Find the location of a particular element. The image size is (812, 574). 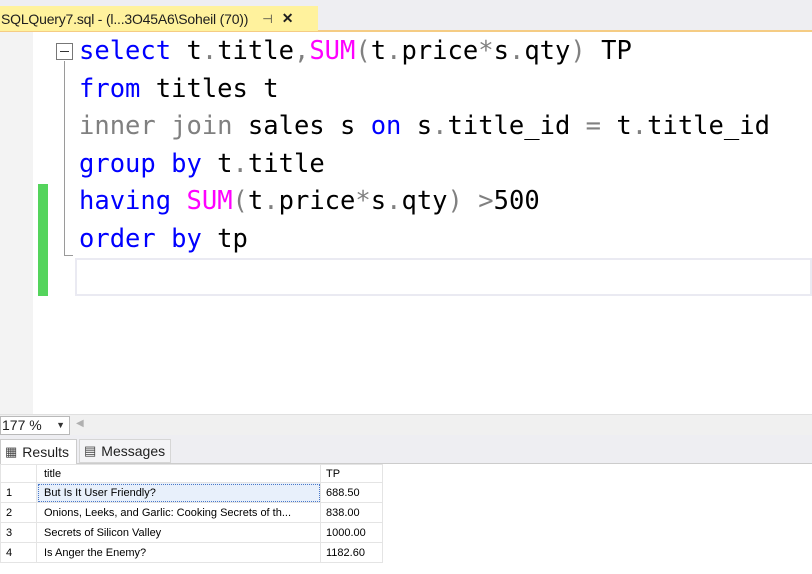

tab-messages: ▤ Messages is located at coordinates (125, 451).